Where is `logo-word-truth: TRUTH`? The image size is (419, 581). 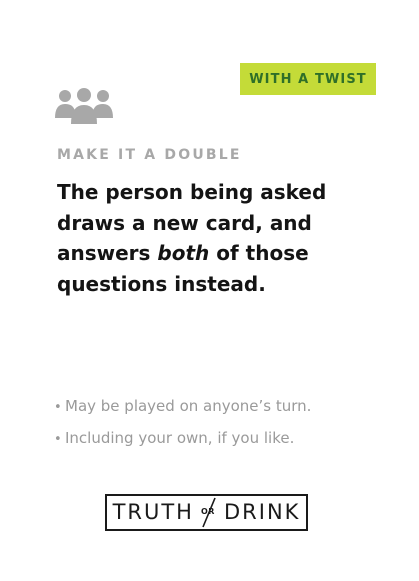 logo-word-truth: TRUTH is located at coordinates (153, 512).